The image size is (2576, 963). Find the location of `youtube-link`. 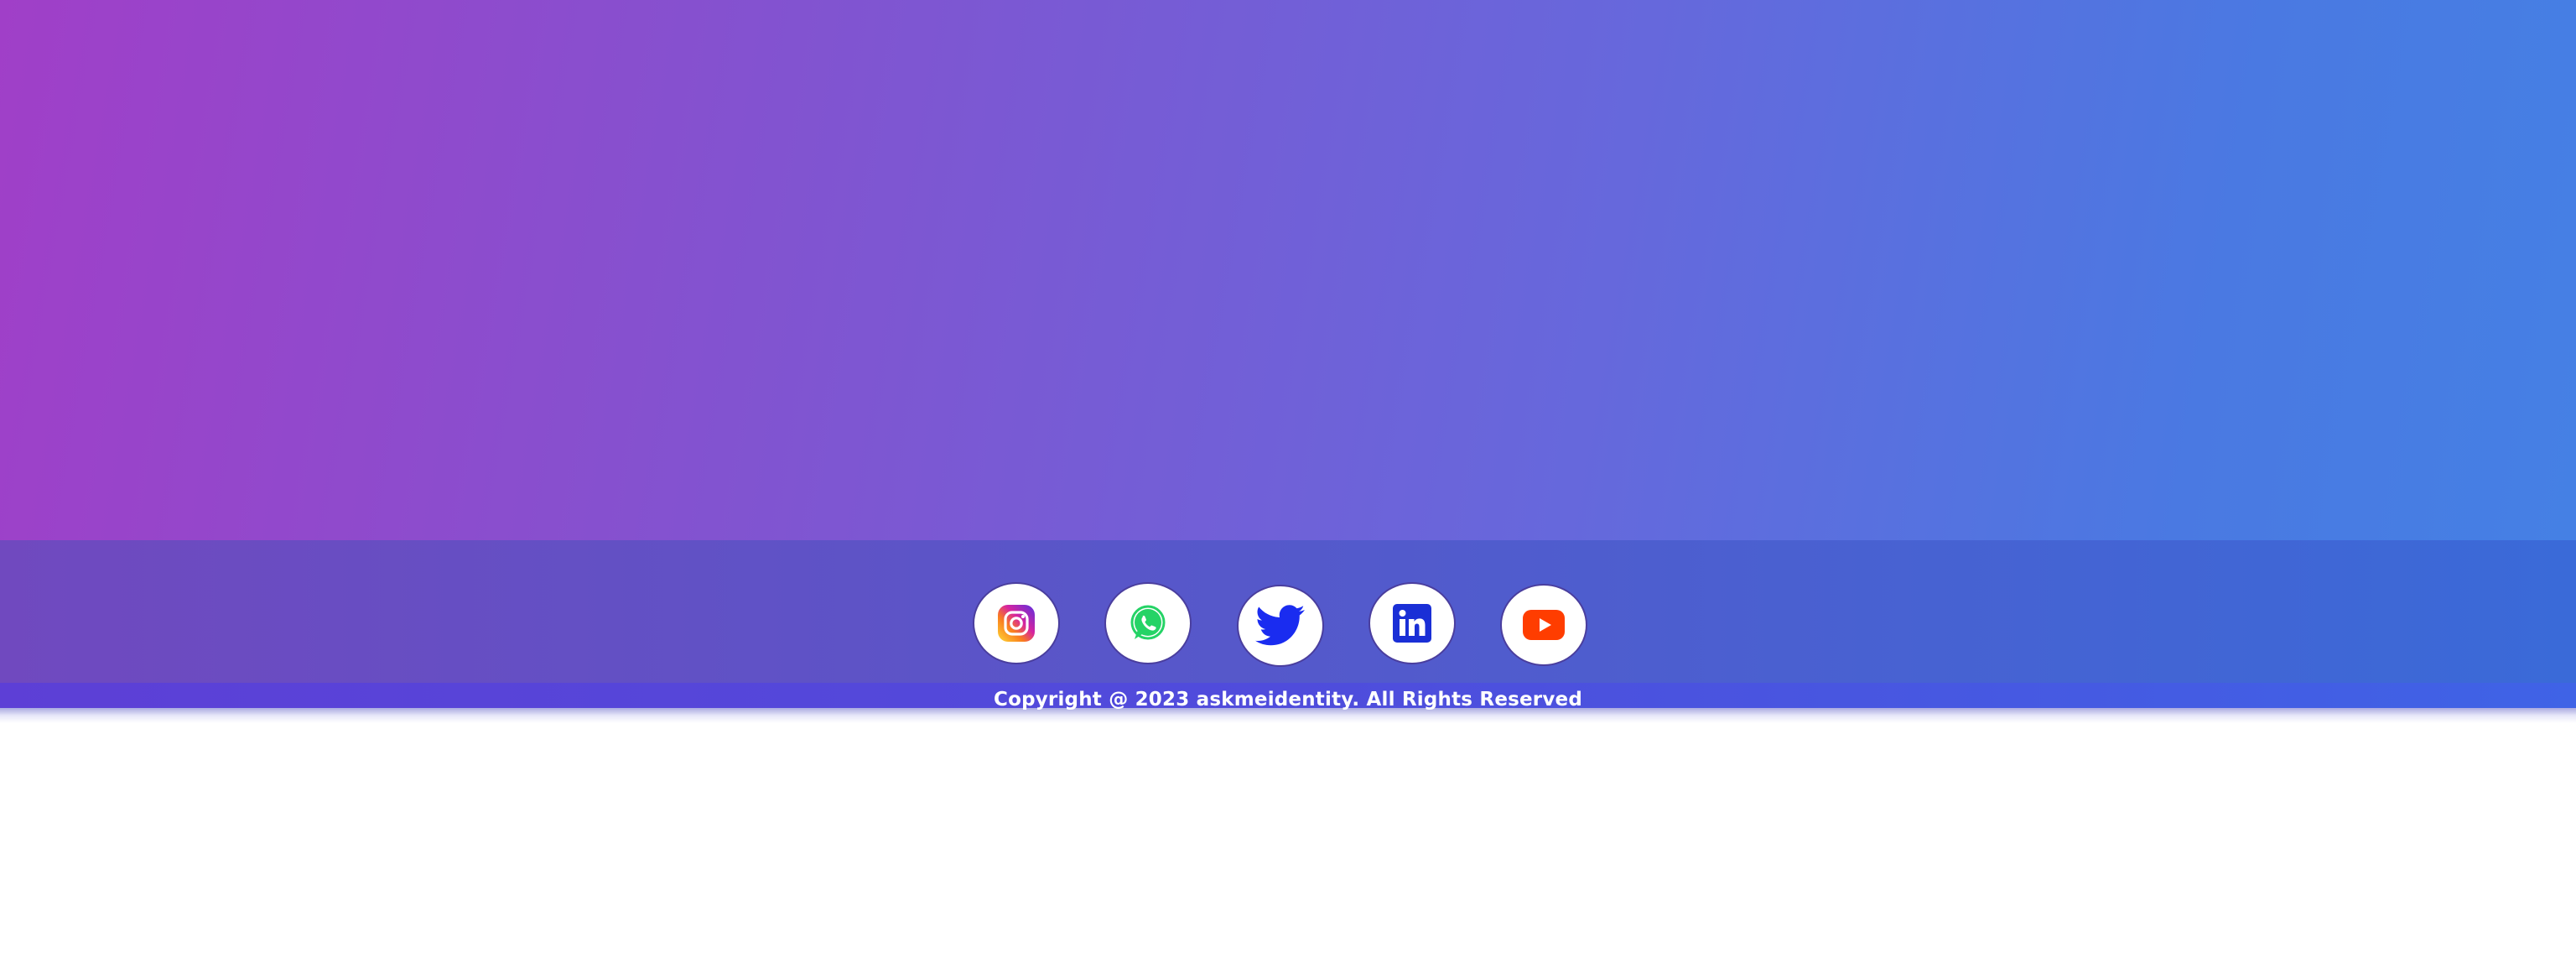

youtube-link is located at coordinates (1543, 625).